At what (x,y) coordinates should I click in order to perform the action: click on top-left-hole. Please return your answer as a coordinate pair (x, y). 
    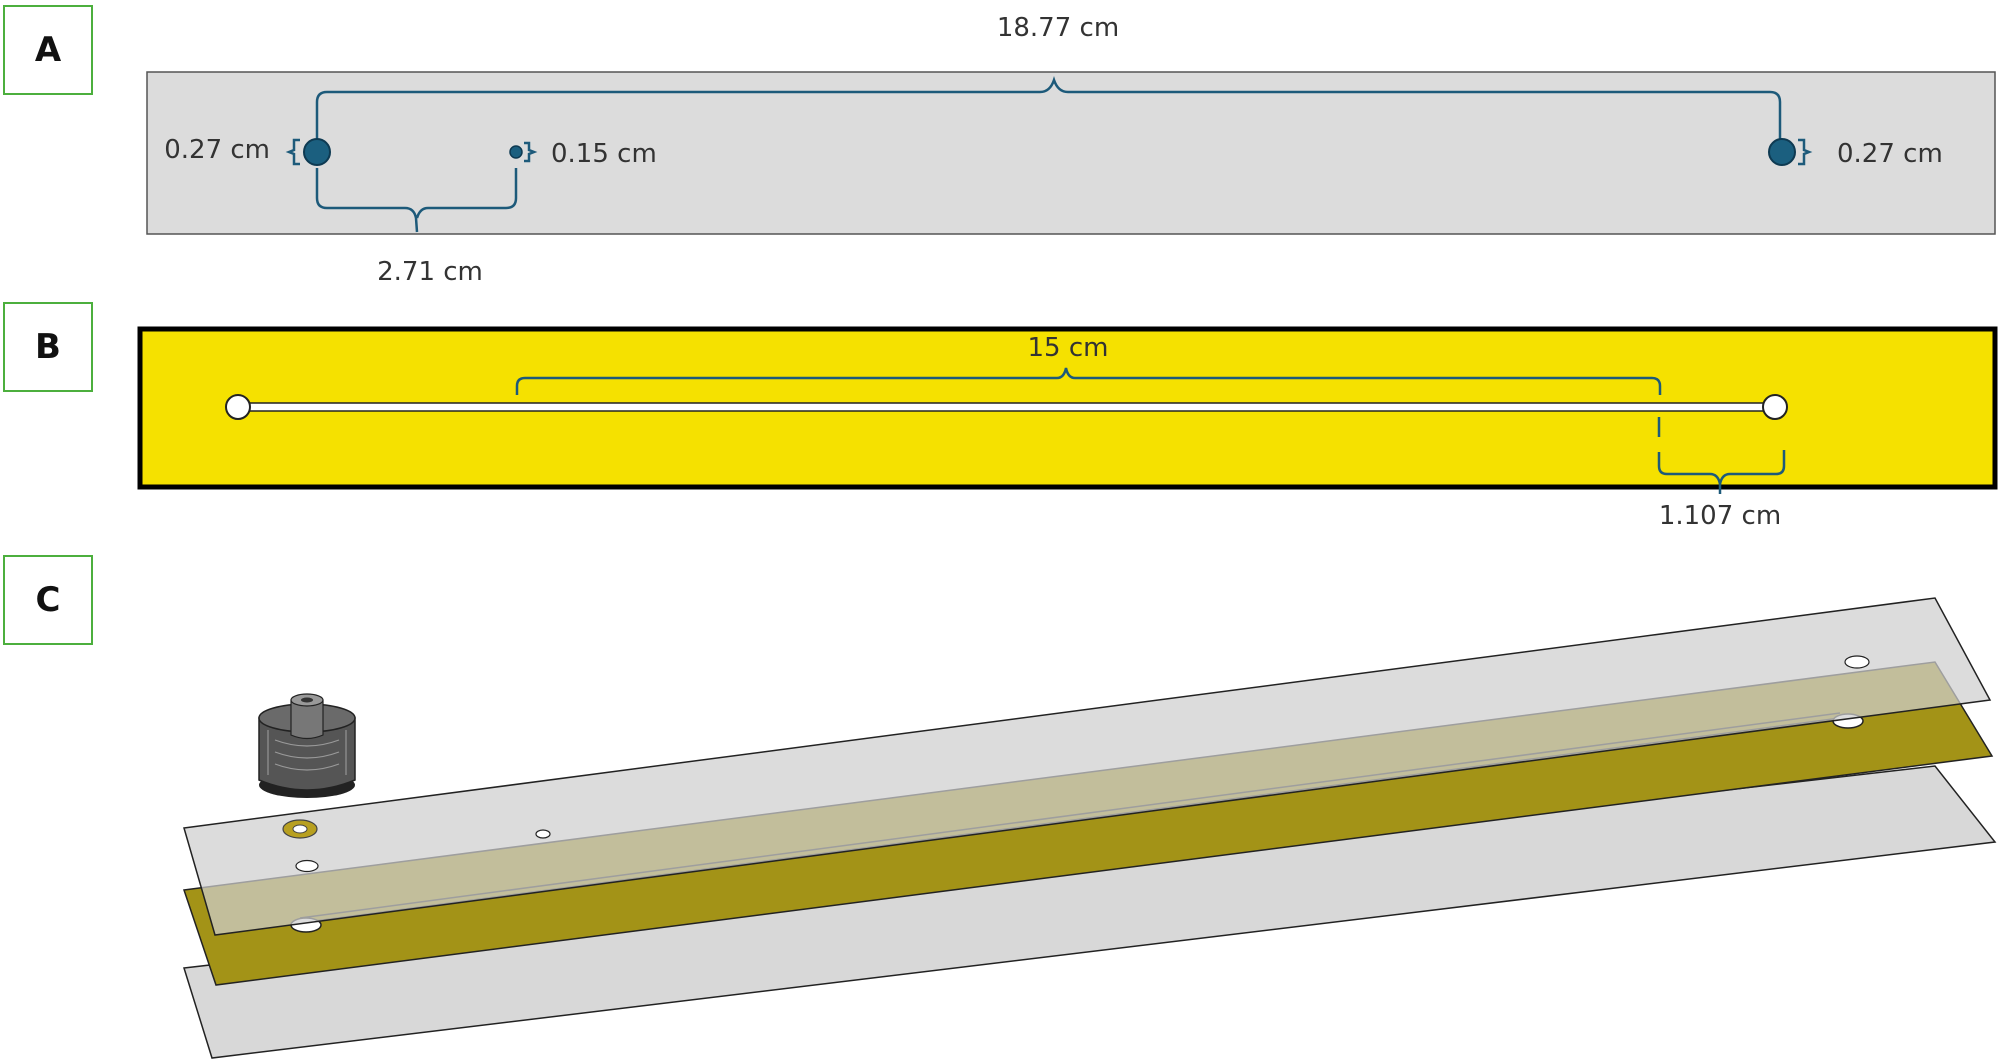
    Looking at the image, I should click on (307, 866).